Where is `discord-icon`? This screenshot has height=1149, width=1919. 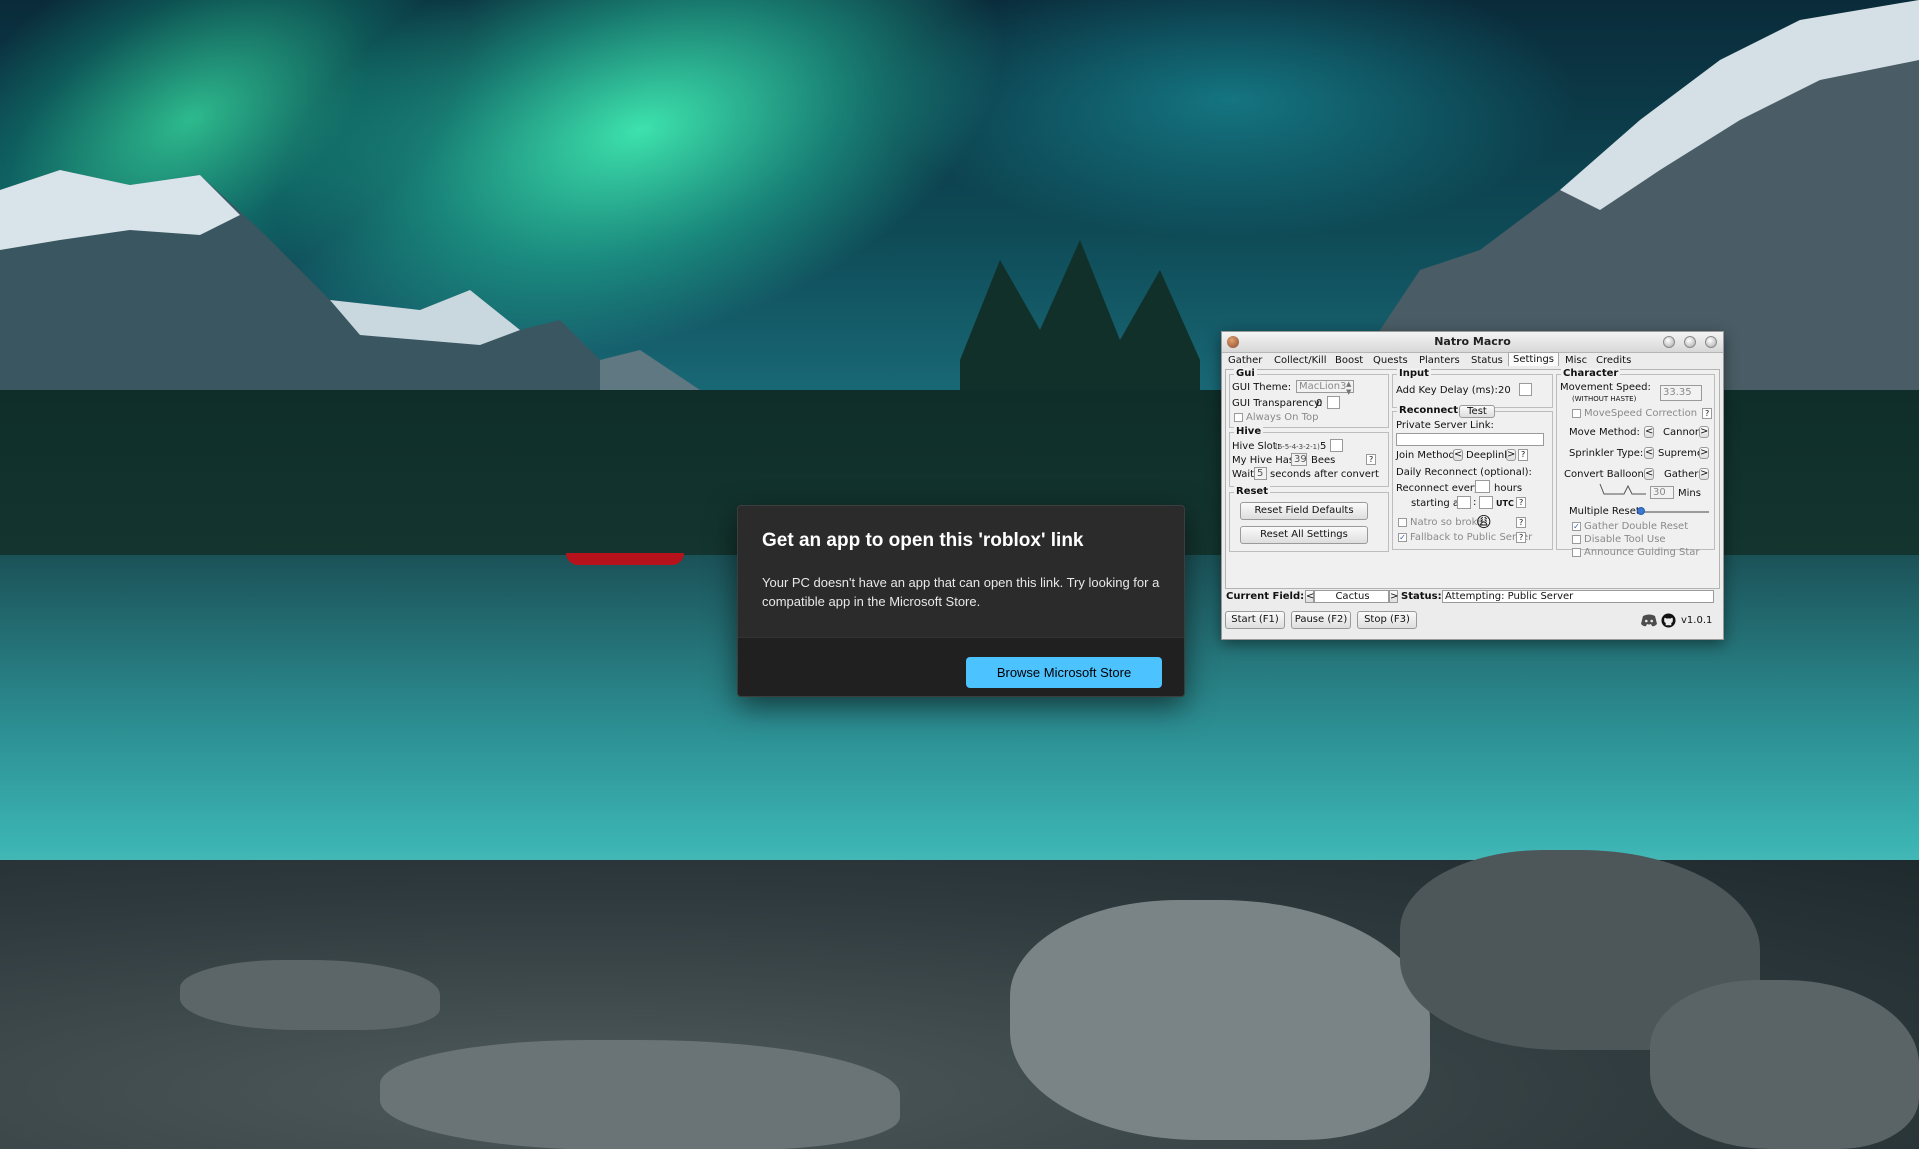
discord-icon is located at coordinates (1649, 621).